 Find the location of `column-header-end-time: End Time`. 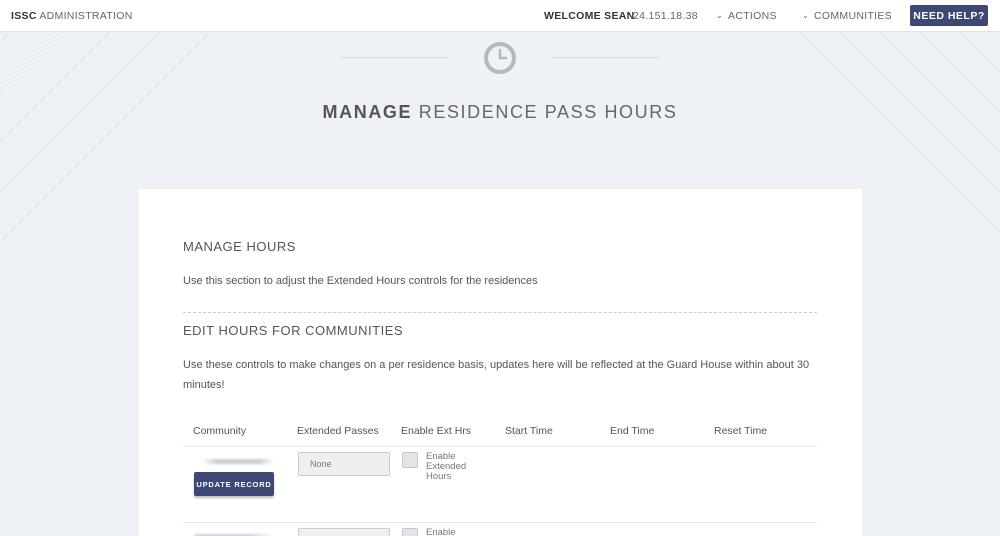

column-header-end-time: End Time is located at coordinates (632, 431).